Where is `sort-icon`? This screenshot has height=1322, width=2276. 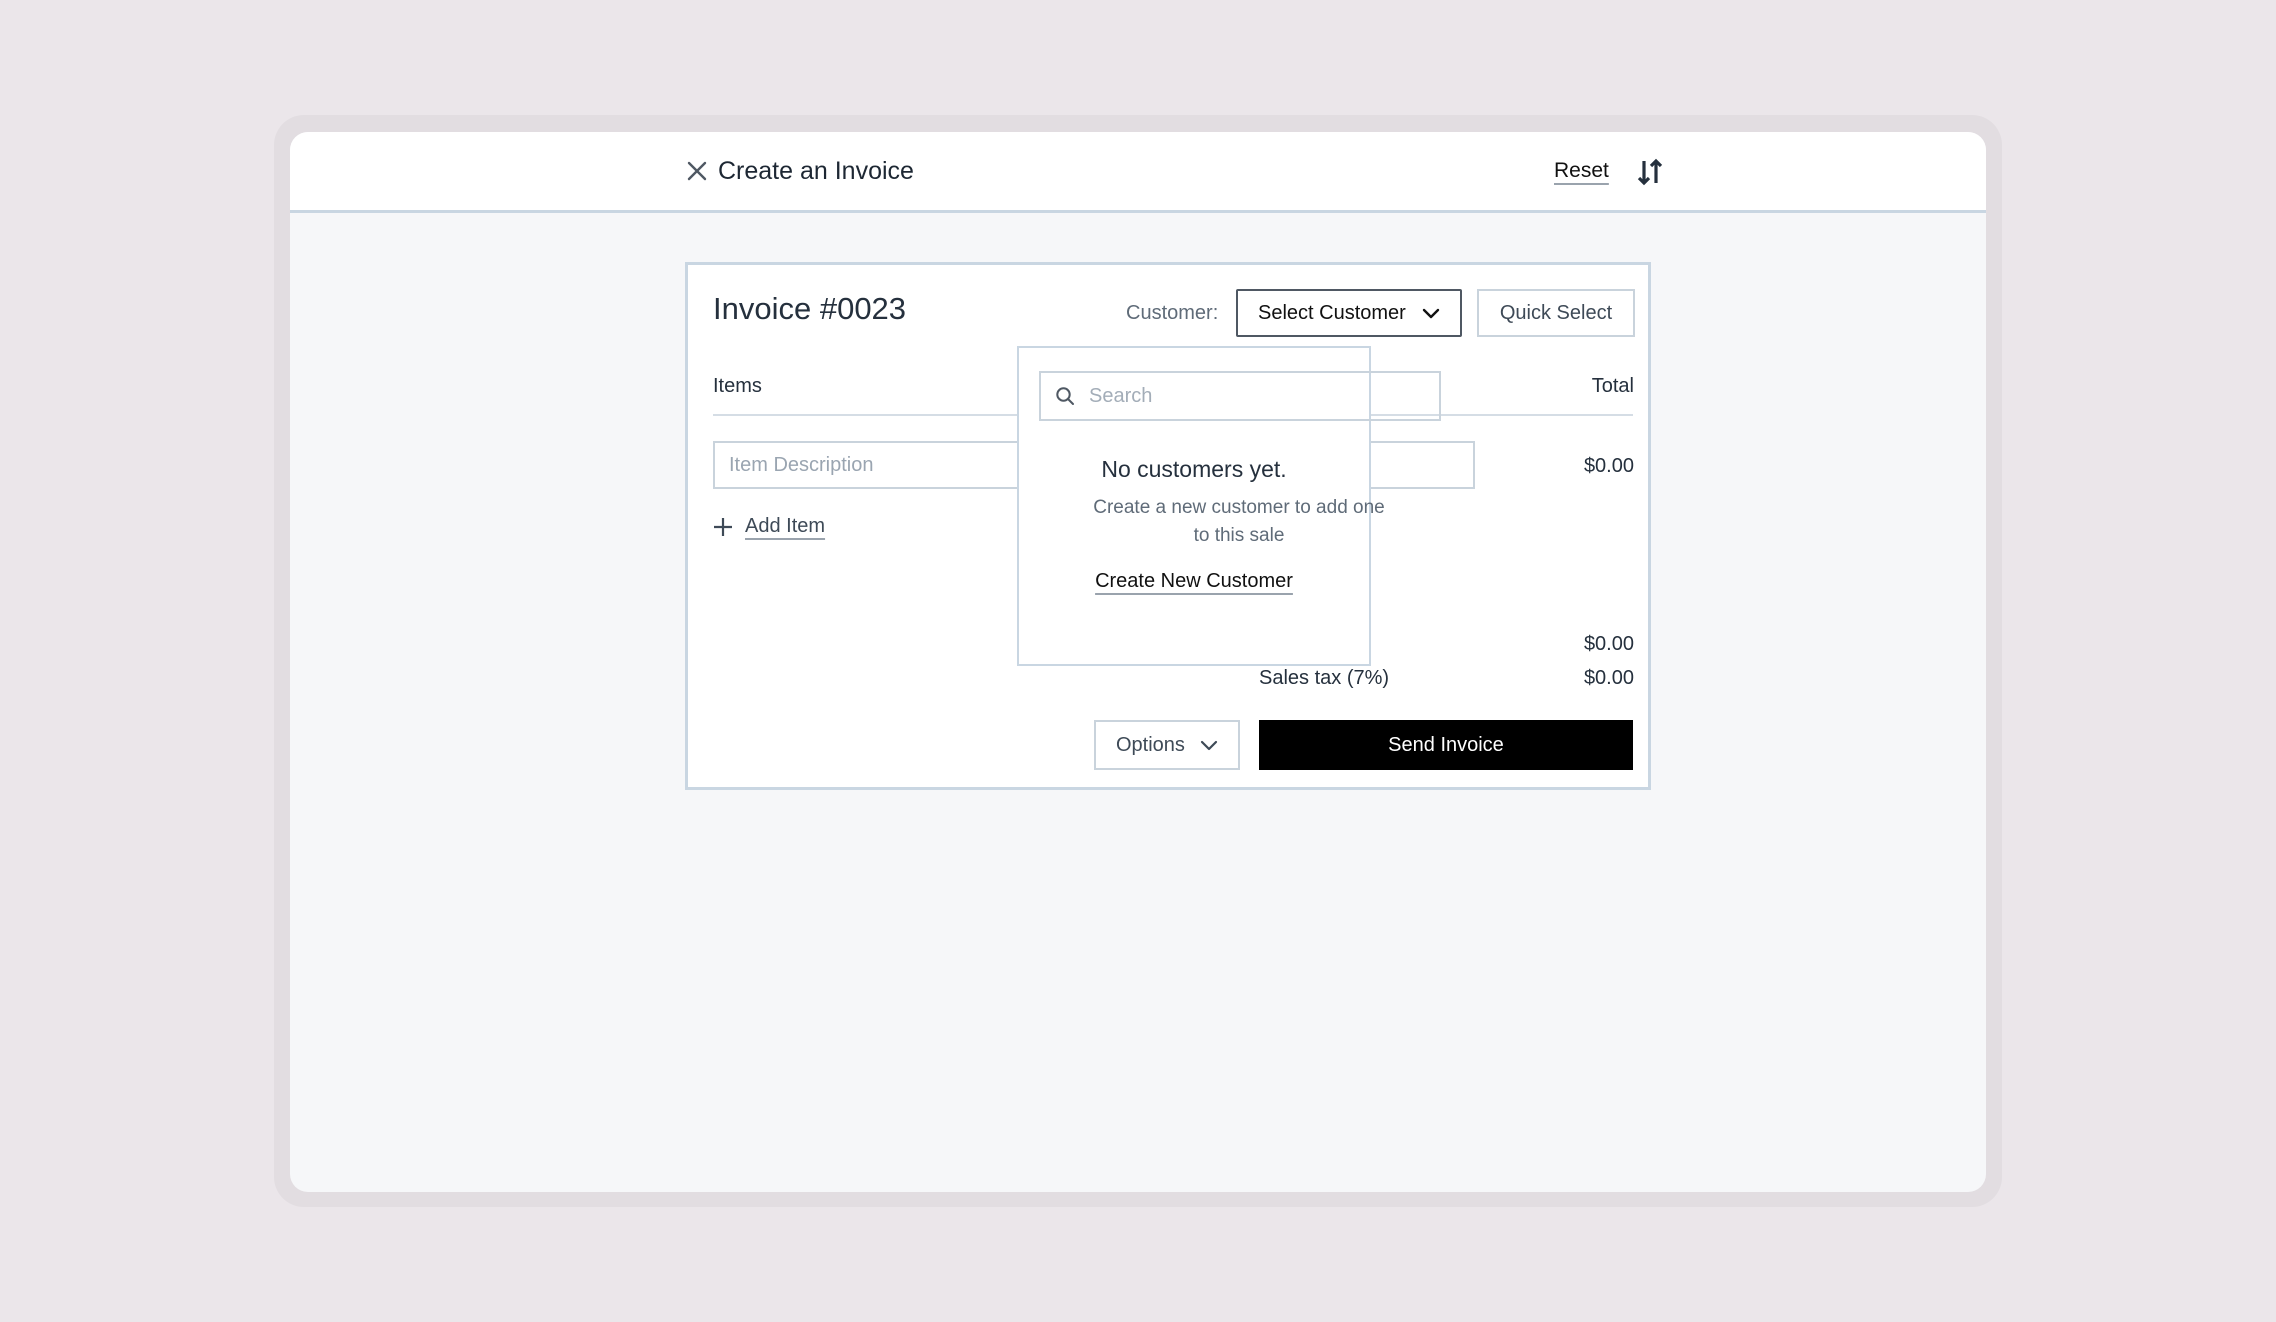 sort-icon is located at coordinates (1650, 172).